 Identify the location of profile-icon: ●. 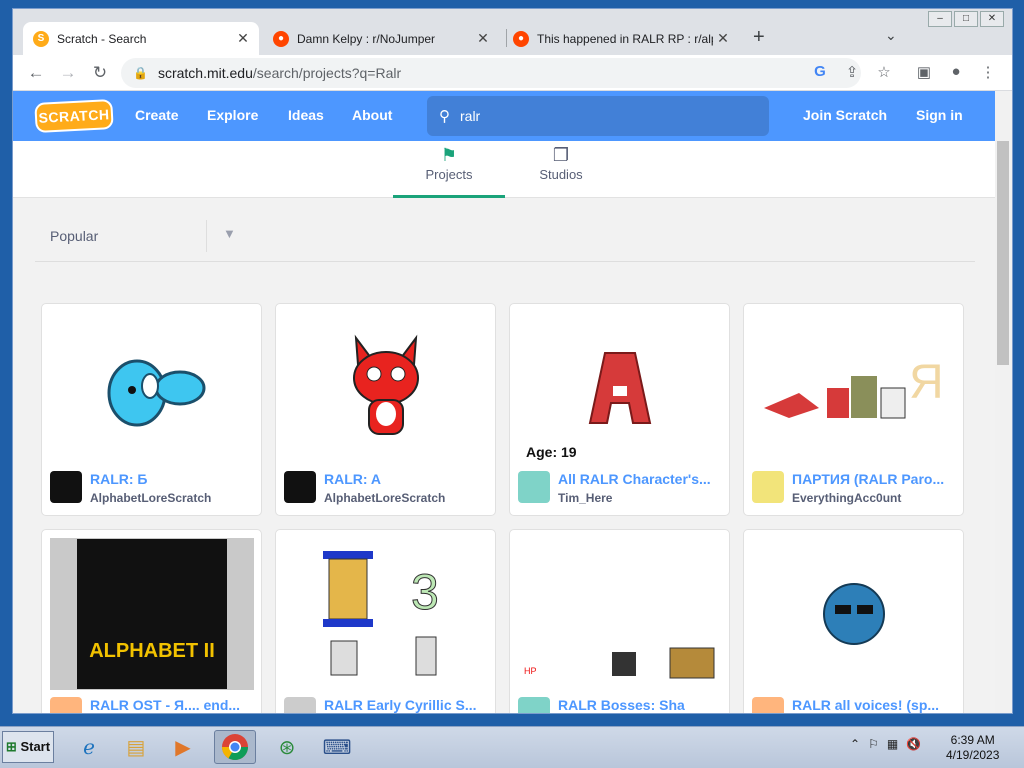
(956, 71).